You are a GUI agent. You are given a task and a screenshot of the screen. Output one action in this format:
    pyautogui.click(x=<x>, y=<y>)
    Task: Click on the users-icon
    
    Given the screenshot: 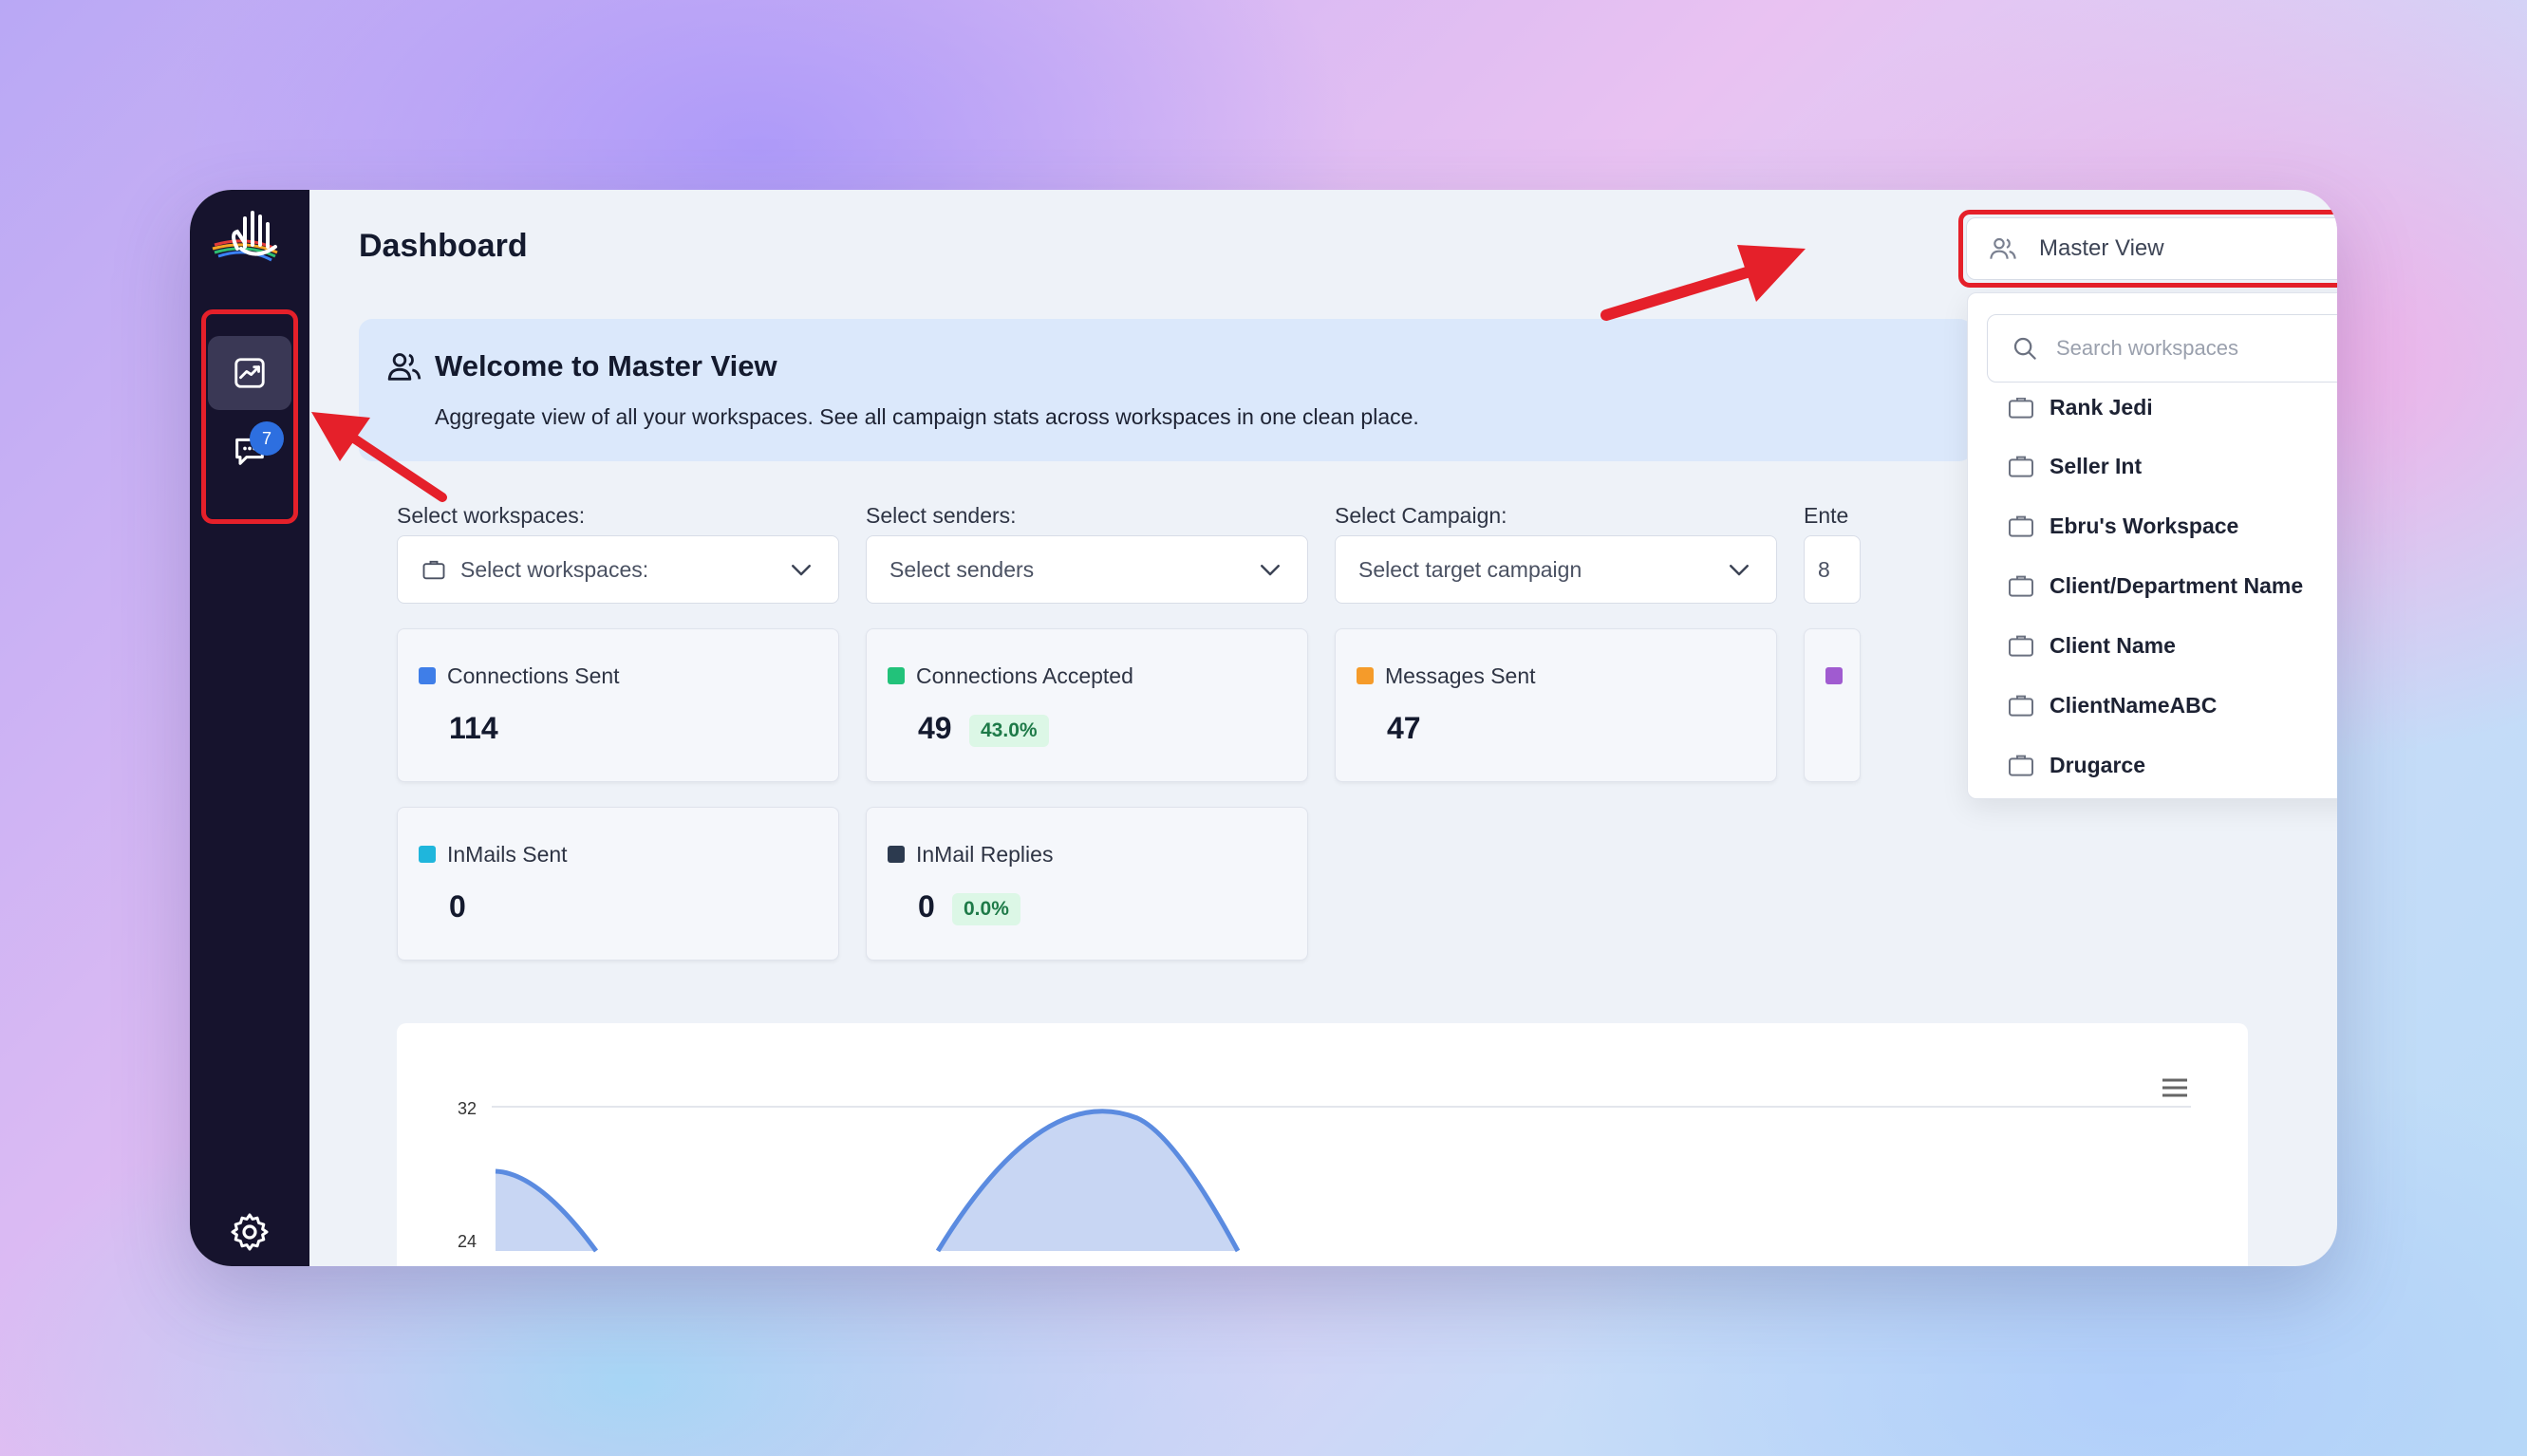 What is the action you would take?
    pyautogui.click(x=404, y=367)
    